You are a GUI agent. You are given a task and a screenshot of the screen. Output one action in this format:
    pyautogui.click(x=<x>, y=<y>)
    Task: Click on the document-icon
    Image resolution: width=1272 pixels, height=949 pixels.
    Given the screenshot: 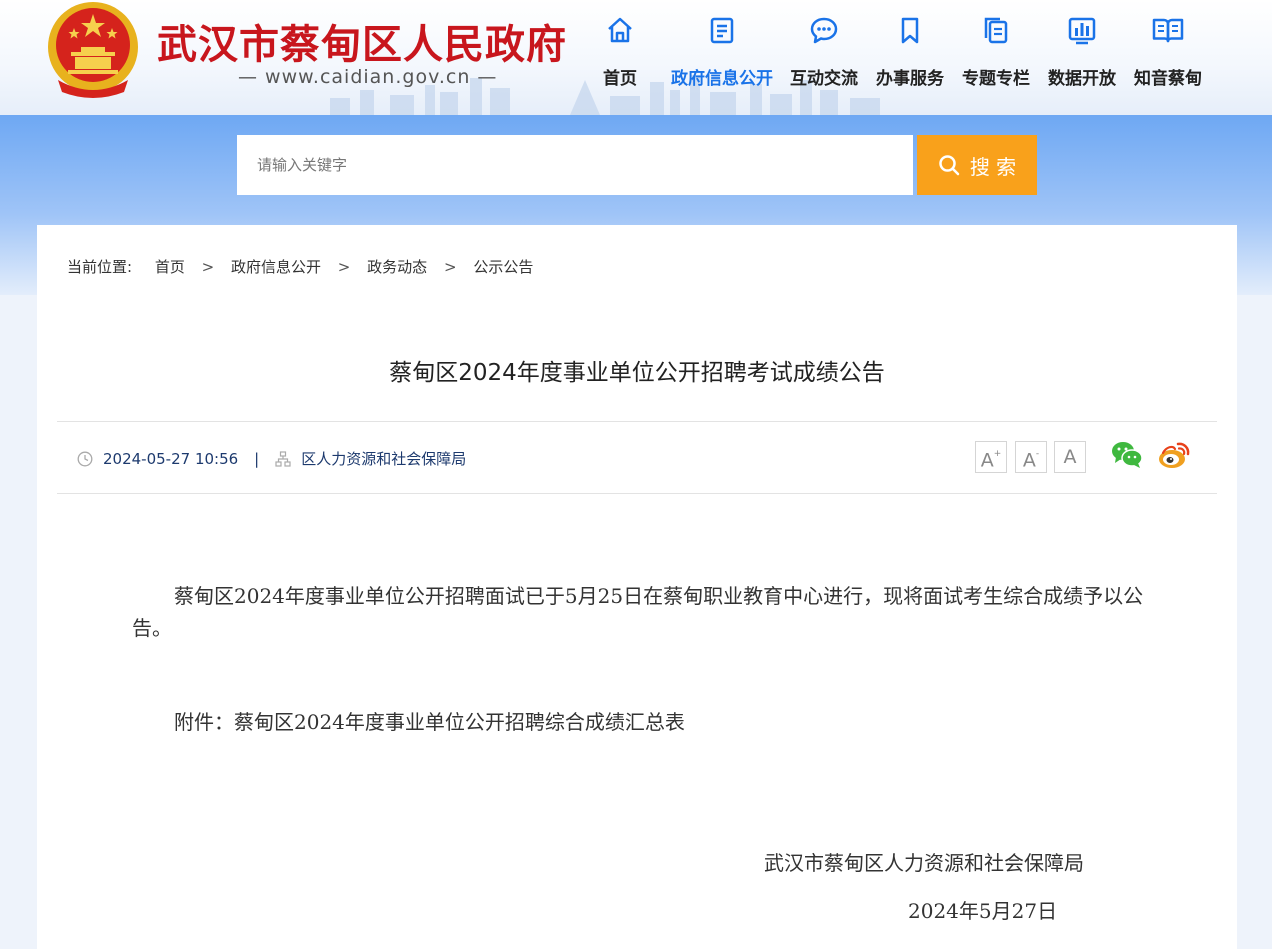 What is the action you would take?
    pyautogui.click(x=722, y=30)
    